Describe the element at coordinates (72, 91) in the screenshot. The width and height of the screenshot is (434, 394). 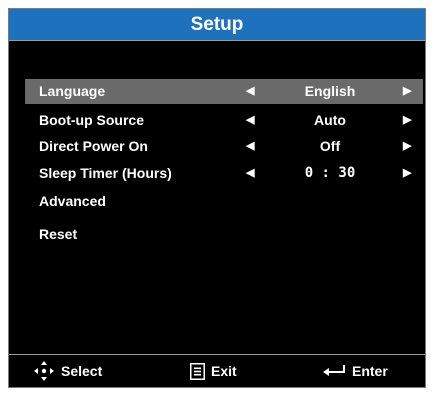
I see `menu-item-label: Language` at that location.